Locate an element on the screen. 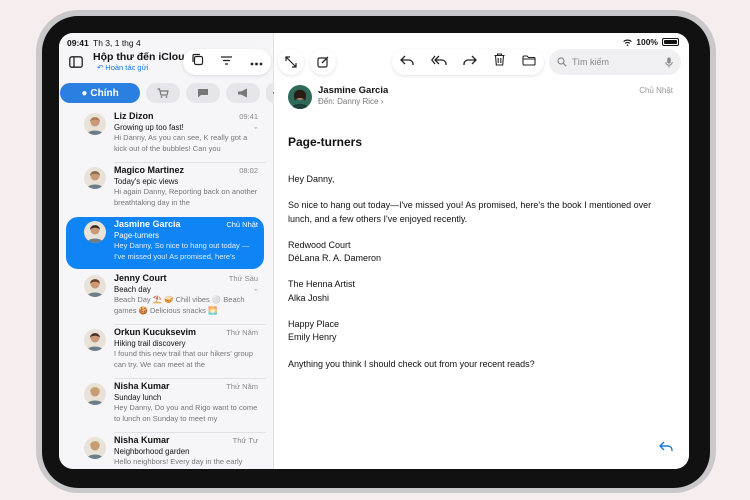  more-button is located at coordinates (256, 62).